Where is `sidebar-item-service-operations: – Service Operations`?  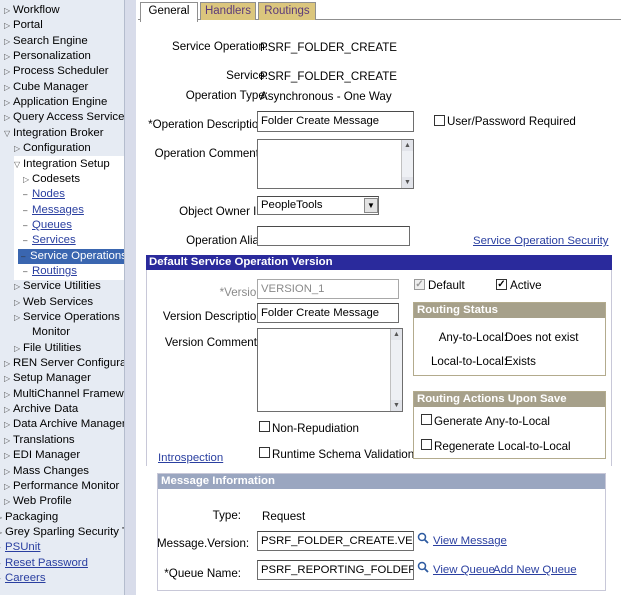 sidebar-item-service-operations: – Service Operations is located at coordinates (71, 256).